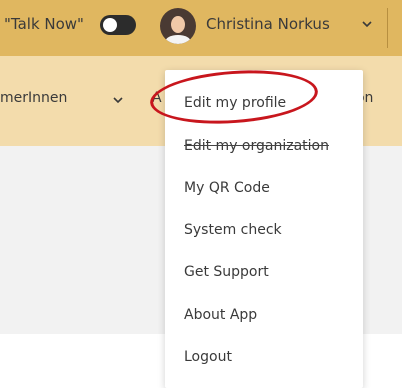 The image size is (402, 388). Describe the element at coordinates (208, 357) in the screenshot. I see `menu-item-logout: Logout` at that location.